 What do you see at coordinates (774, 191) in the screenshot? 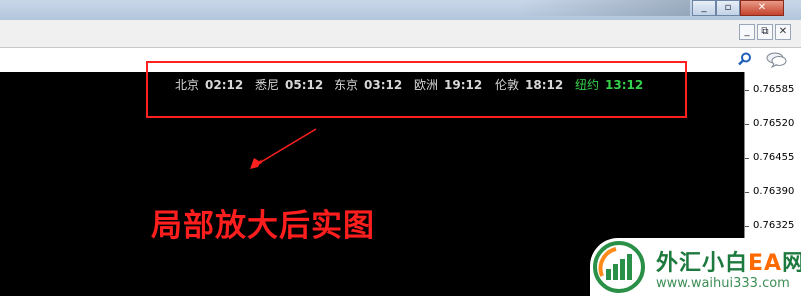
I see `price-label: 0.76390` at bounding box center [774, 191].